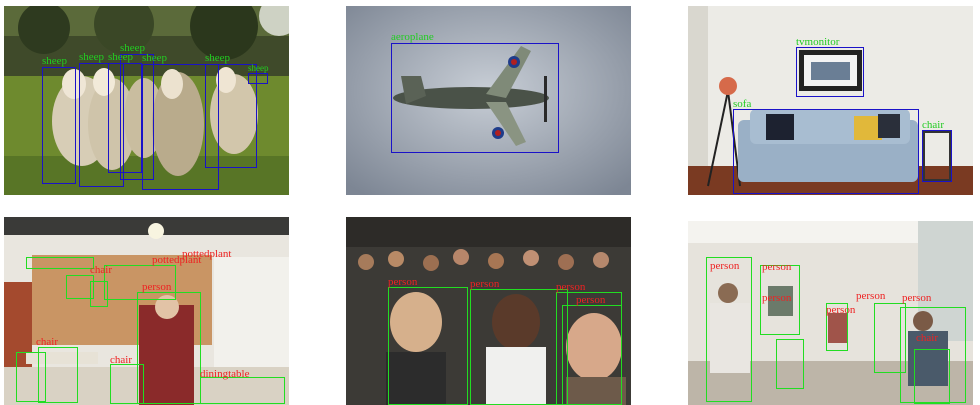  Describe the element at coordinates (830, 100) in the screenshot. I see `panel-living-room: tvmonitor sofa chair` at that location.